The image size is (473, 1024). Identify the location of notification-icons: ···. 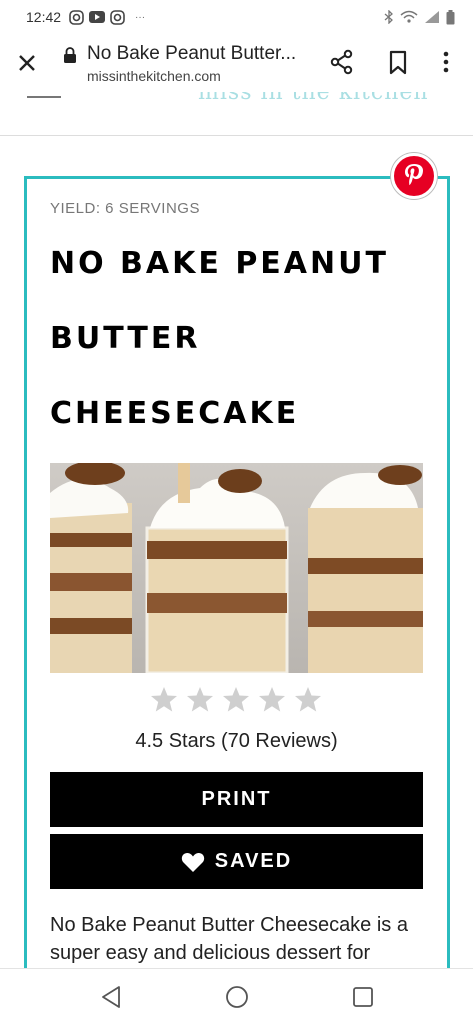
(107, 17).